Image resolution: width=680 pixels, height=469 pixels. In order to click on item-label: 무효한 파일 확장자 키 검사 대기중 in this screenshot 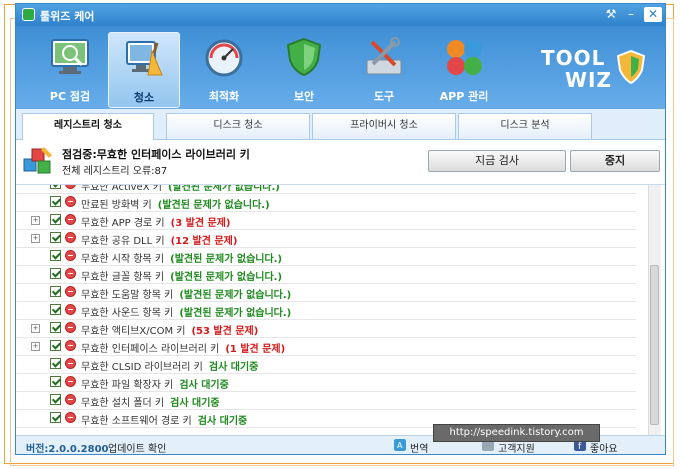, I will do `click(155, 383)`.